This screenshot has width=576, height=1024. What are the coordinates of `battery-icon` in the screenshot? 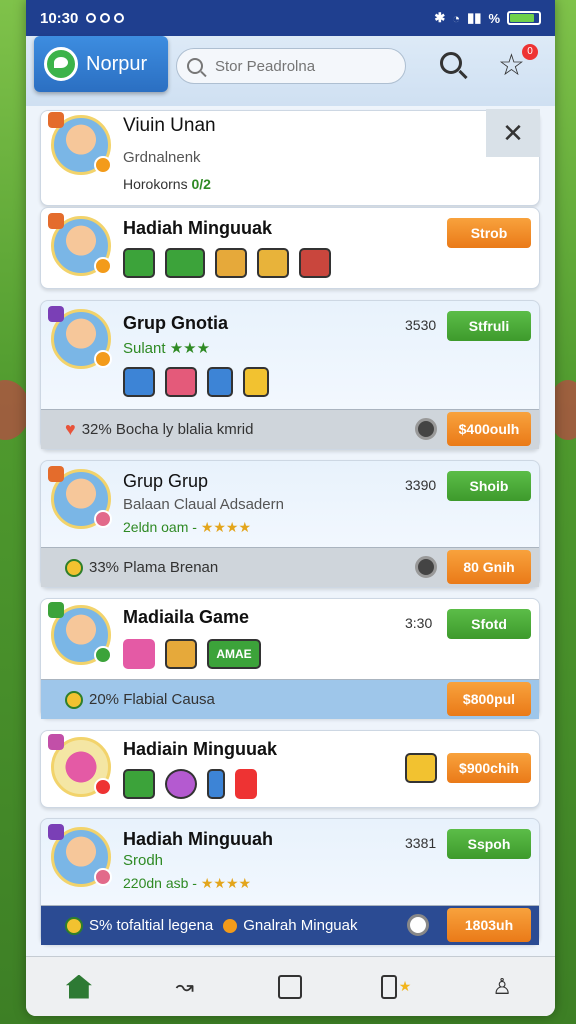 It's located at (524, 18).